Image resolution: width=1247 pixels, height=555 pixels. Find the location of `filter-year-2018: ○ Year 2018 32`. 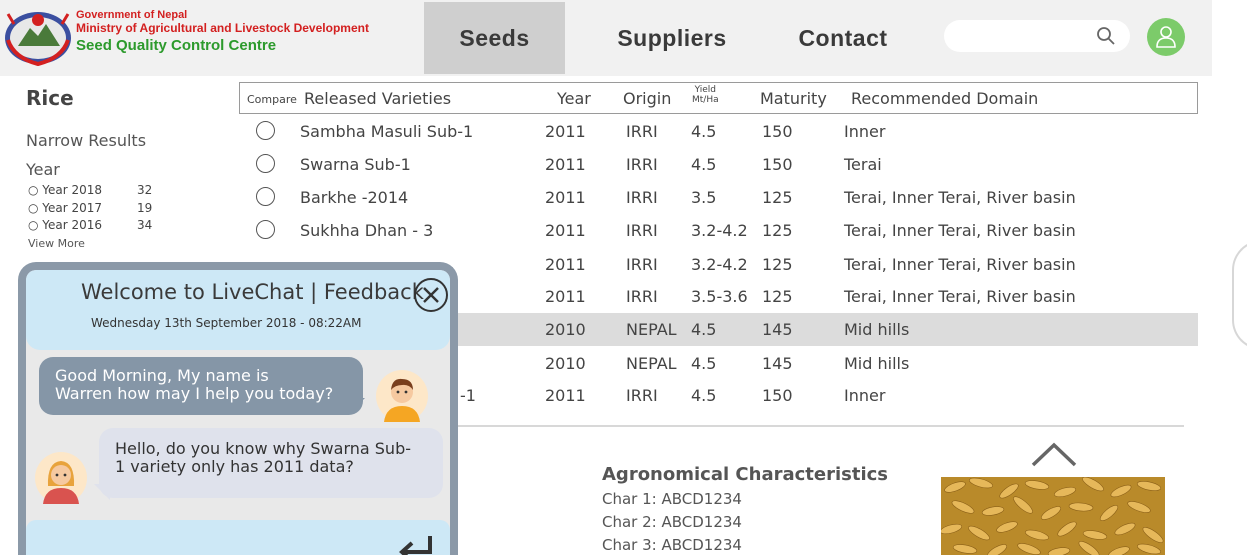

filter-year-2018: ○ Year 2018 32 is located at coordinates (90, 190).